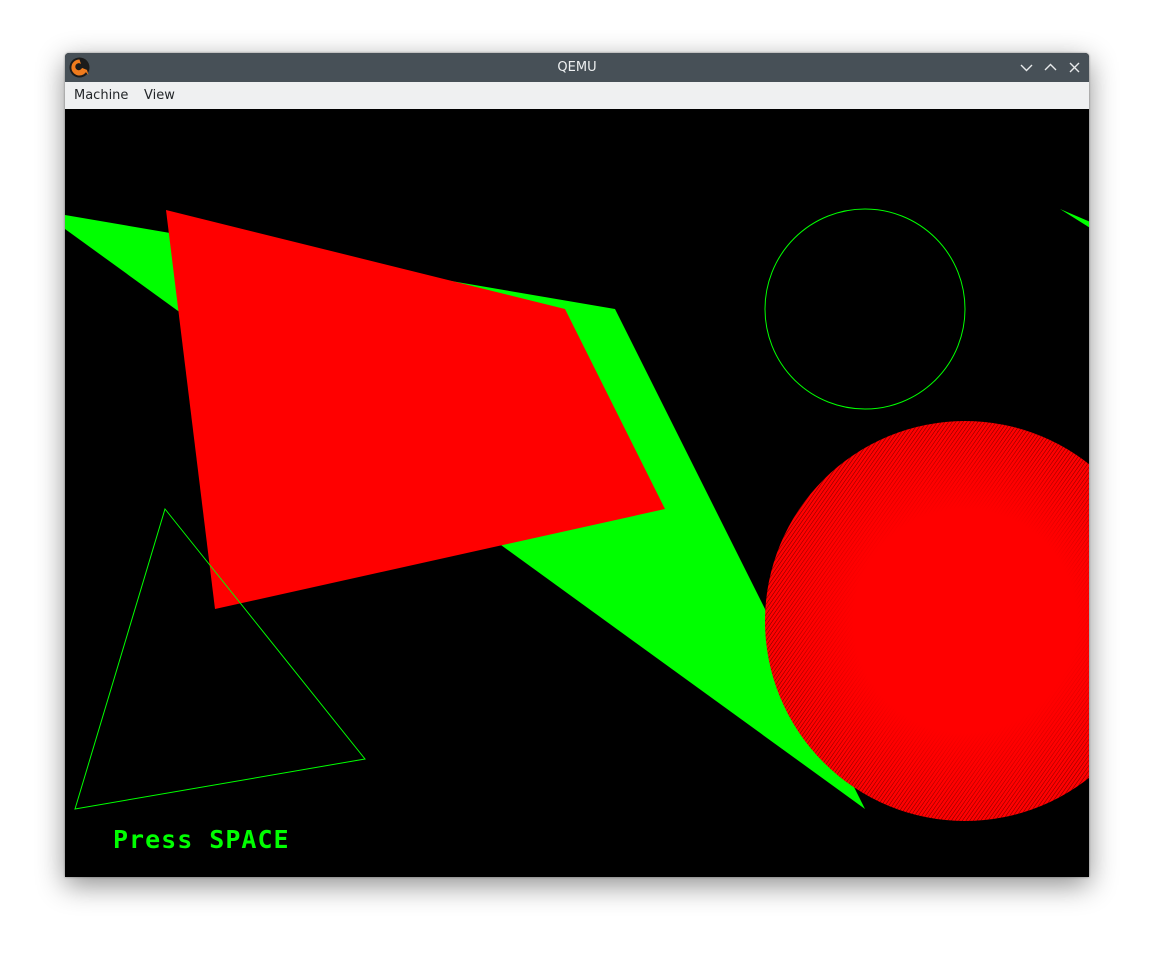 The width and height of the screenshot is (1154, 954). What do you see at coordinates (1050, 67) in the screenshot?
I see `maximize-icon` at bounding box center [1050, 67].